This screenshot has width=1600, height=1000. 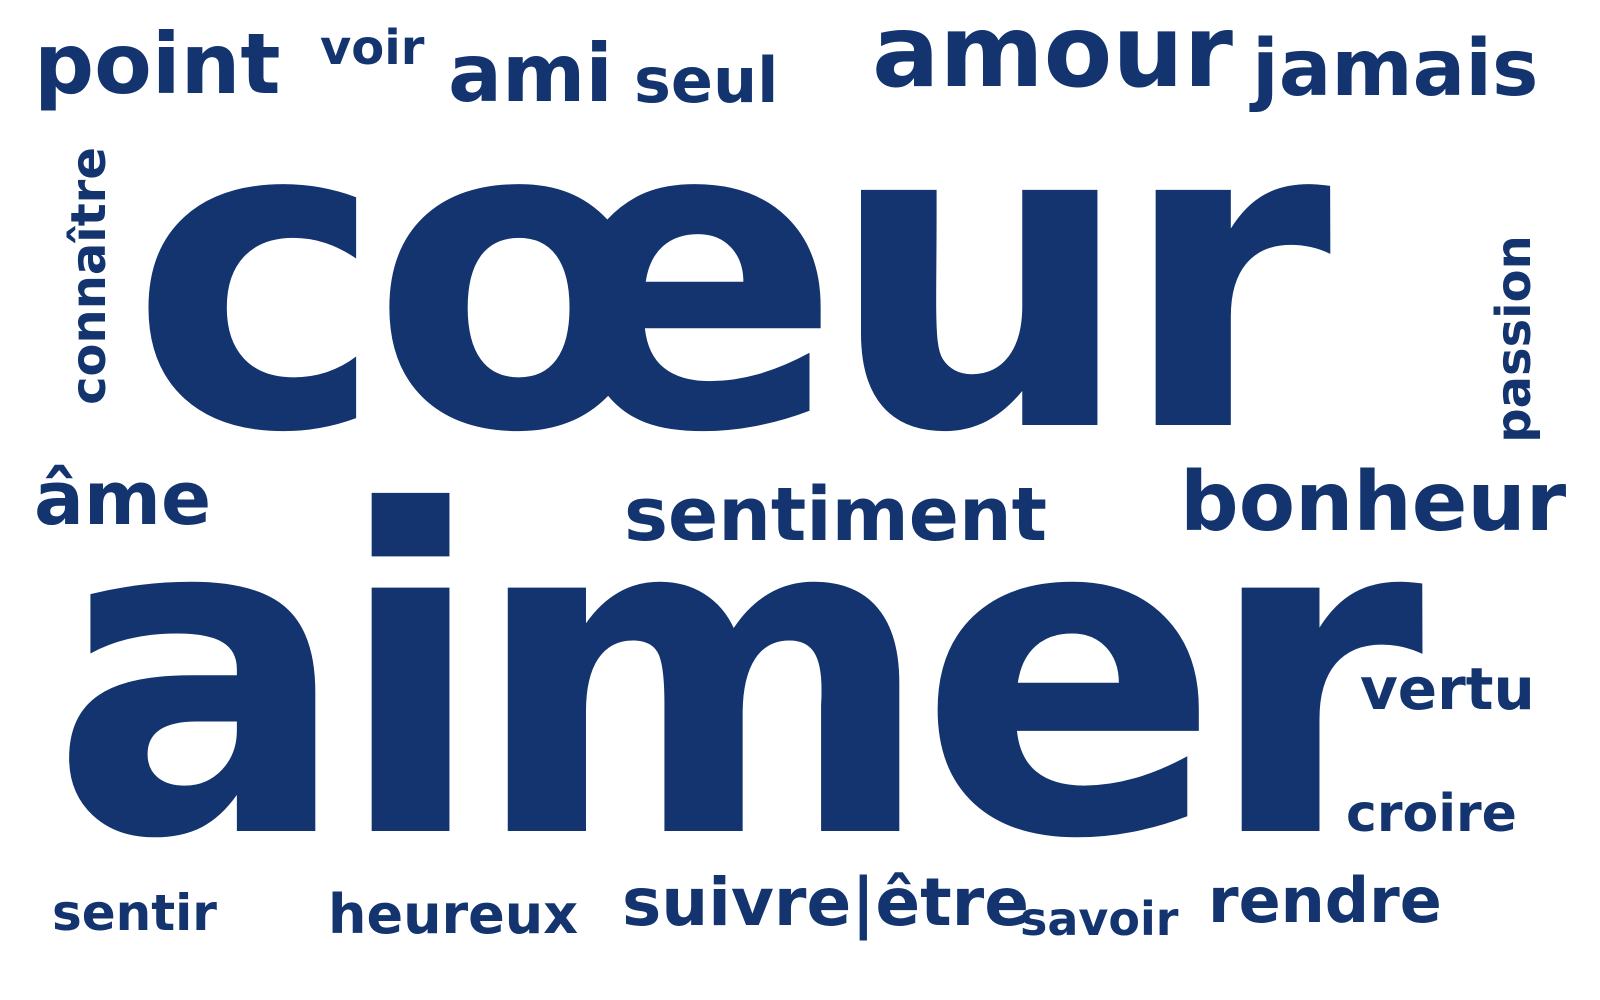 What do you see at coordinates (1395, 69) in the screenshot?
I see `word-jamais: jamais` at bounding box center [1395, 69].